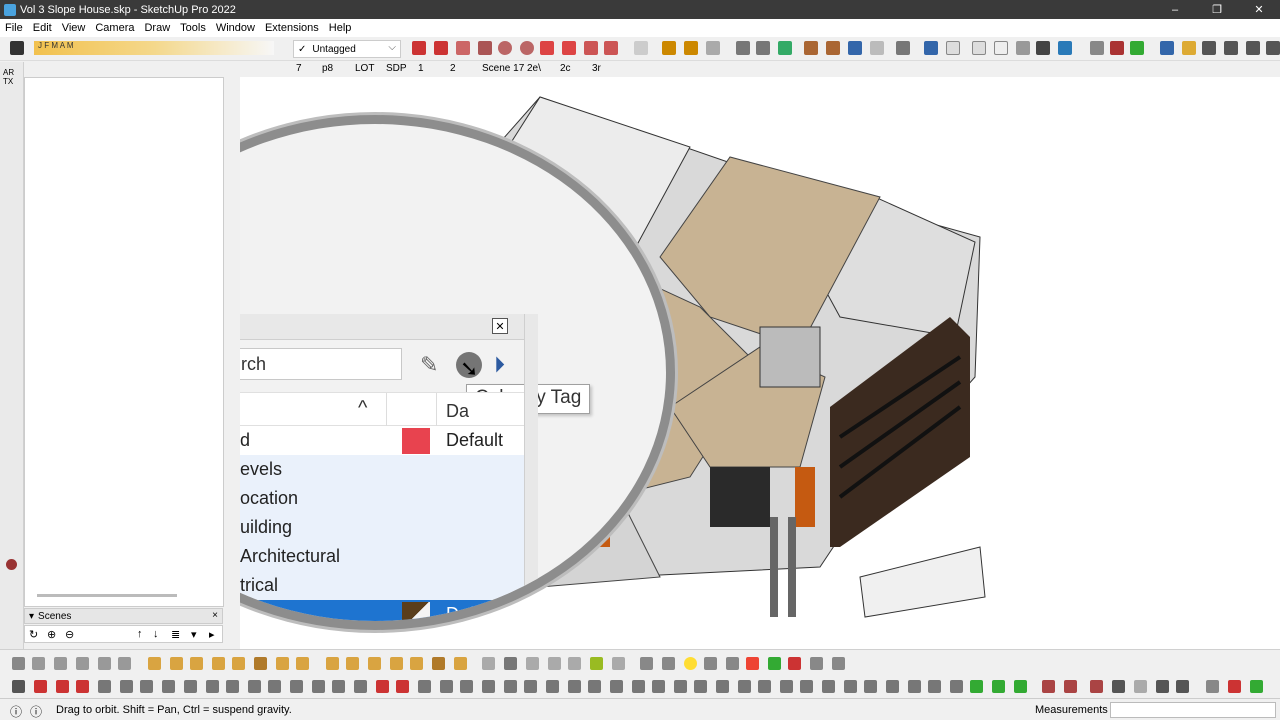 This screenshot has width=1280, height=720. Describe the element at coordinates (416, 441) in the screenshot. I see `tag-color-swatch` at that location.